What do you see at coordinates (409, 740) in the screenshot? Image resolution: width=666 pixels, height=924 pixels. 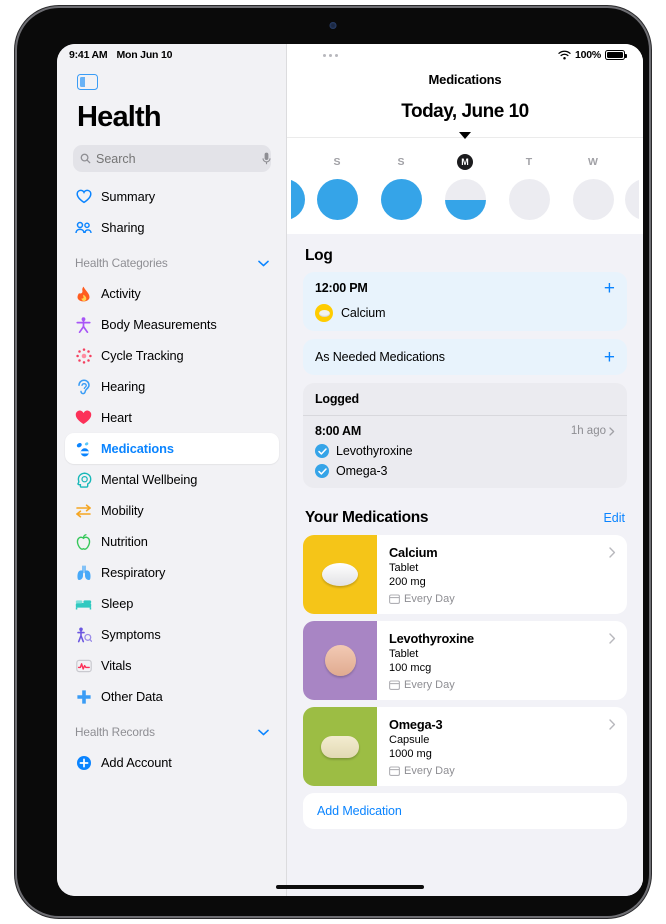 I see `medication-form: Capsule` at bounding box center [409, 740].